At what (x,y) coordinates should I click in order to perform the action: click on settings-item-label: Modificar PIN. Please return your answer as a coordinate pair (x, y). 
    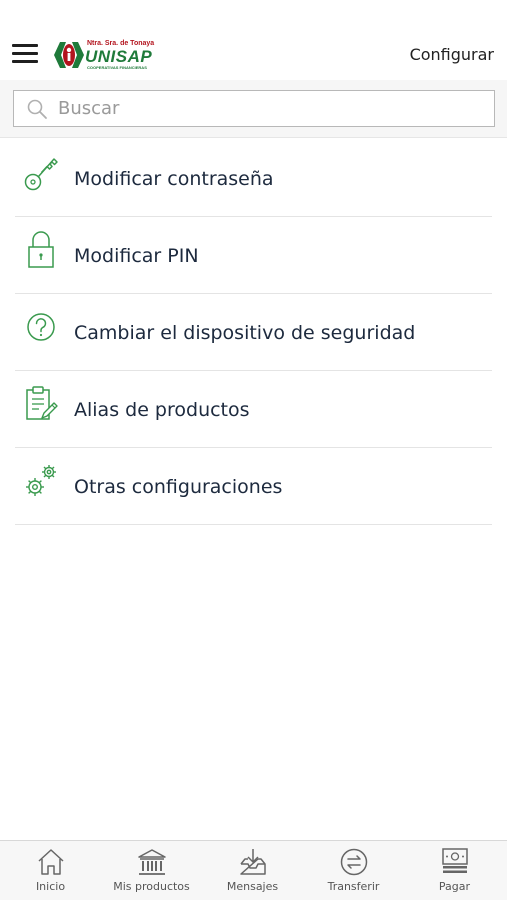
    Looking at the image, I should click on (136, 256).